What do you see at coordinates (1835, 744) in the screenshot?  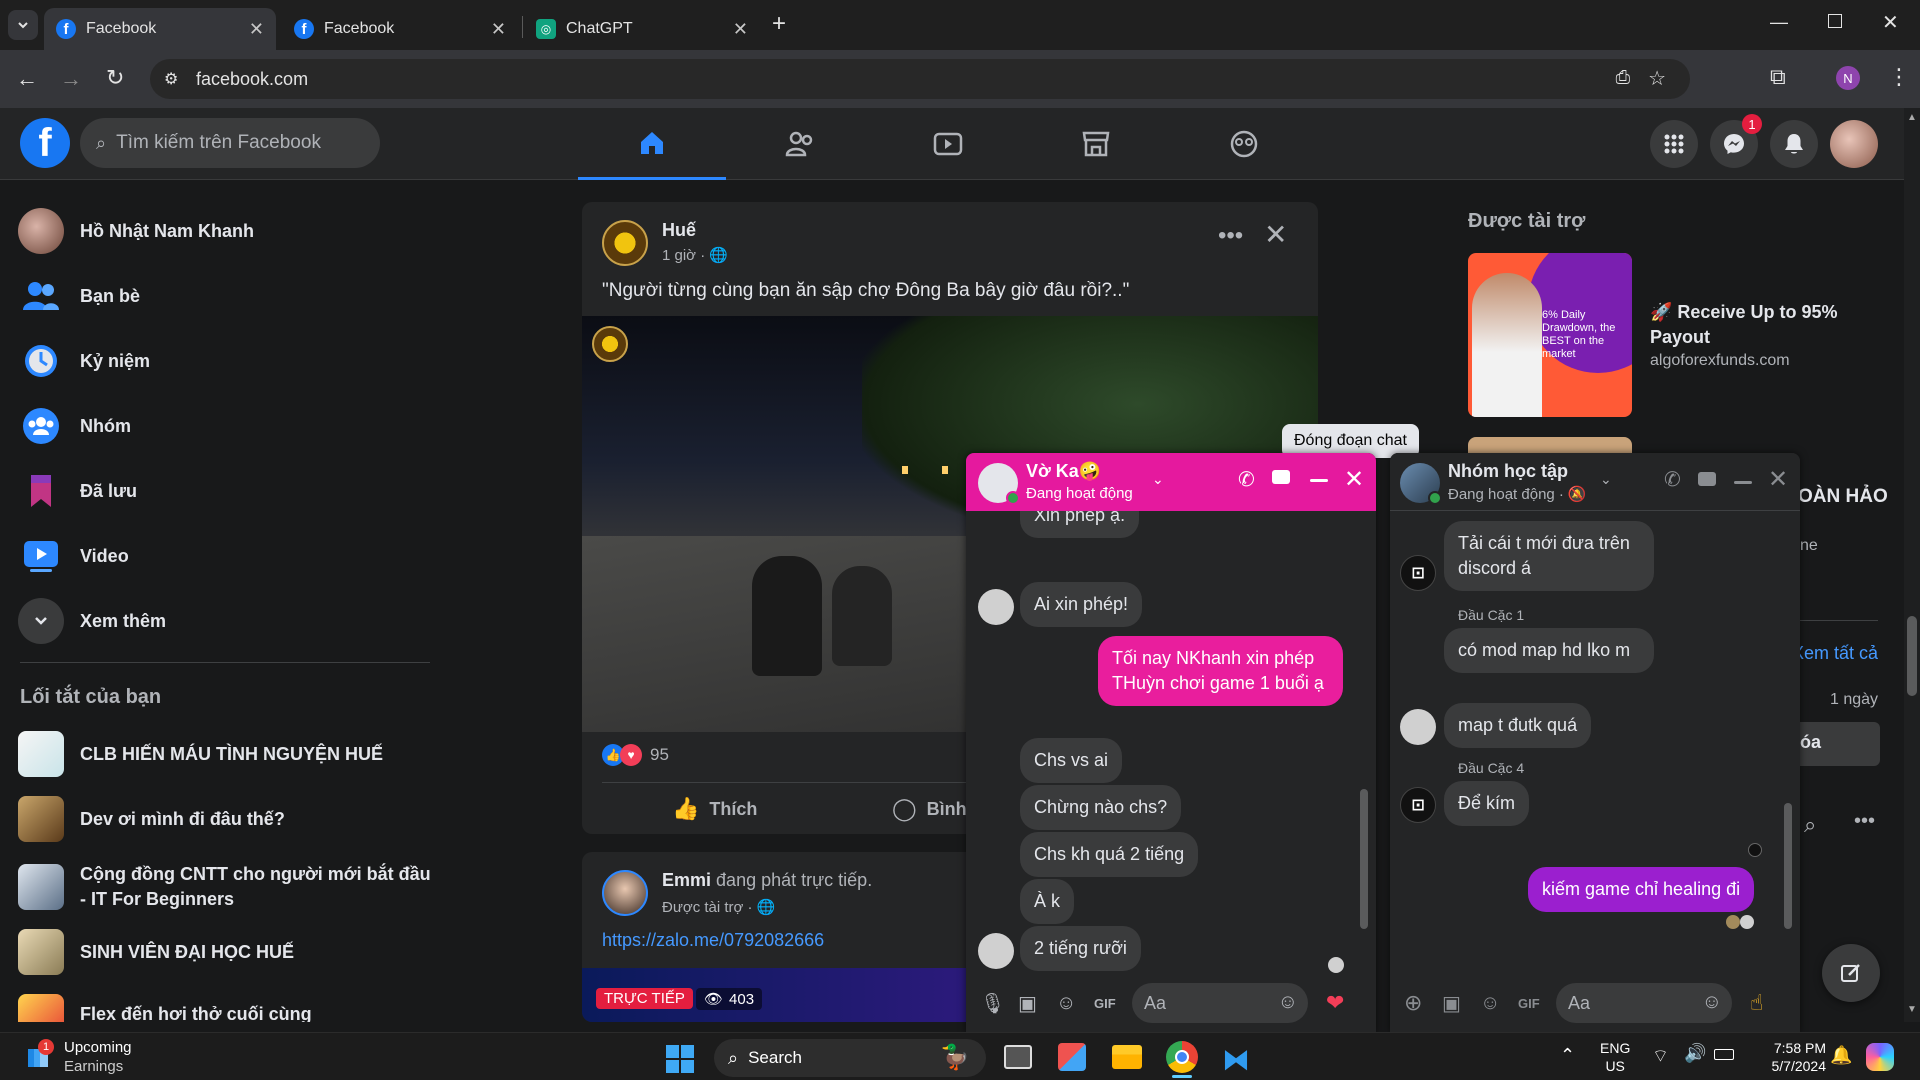 I see `partial-delete-button: óa` at bounding box center [1835, 744].